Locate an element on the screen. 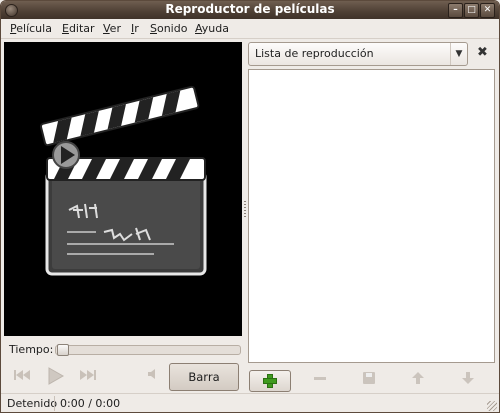  skip-forward-icon is located at coordinates (88, 377).